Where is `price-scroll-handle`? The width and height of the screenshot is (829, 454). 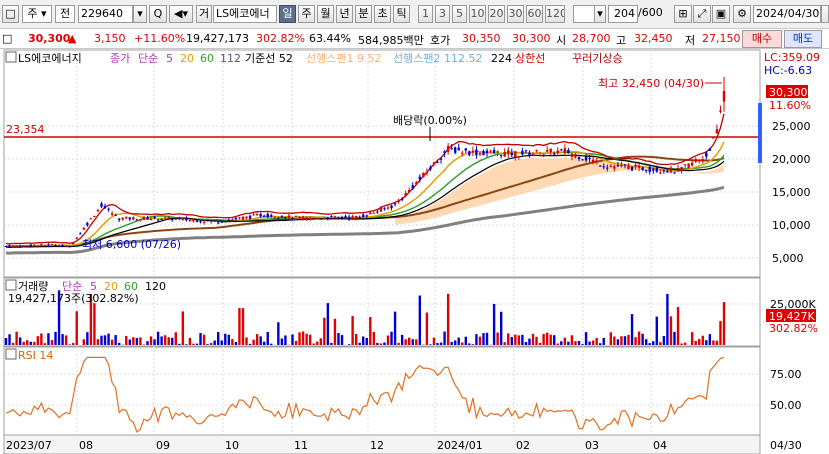 price-scroll-handle is located at coordinates (760, 133).